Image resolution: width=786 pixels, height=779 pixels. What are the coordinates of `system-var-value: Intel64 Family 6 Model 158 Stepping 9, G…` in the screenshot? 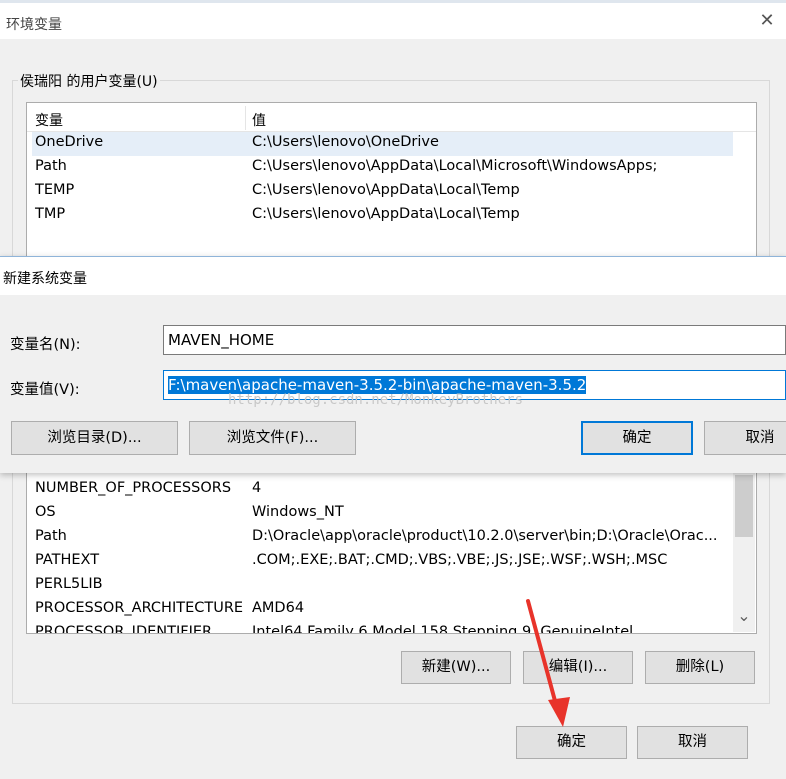 It's located at (442, 628).